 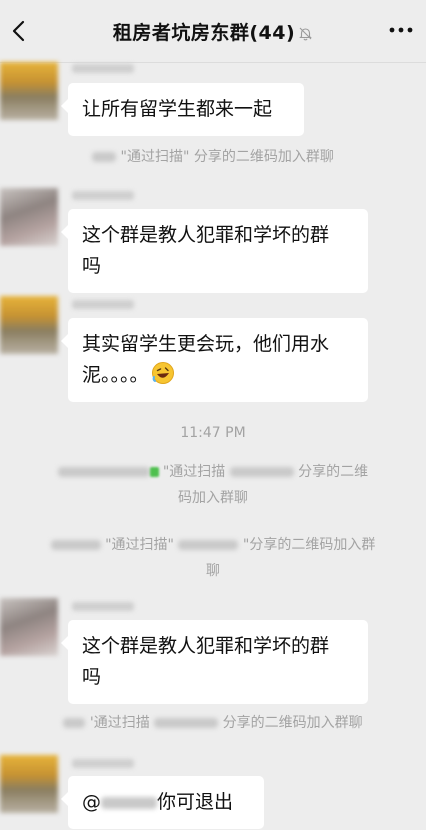 I want to click on system-text: "分享的二维码加入群, so click(x=309, y=545).